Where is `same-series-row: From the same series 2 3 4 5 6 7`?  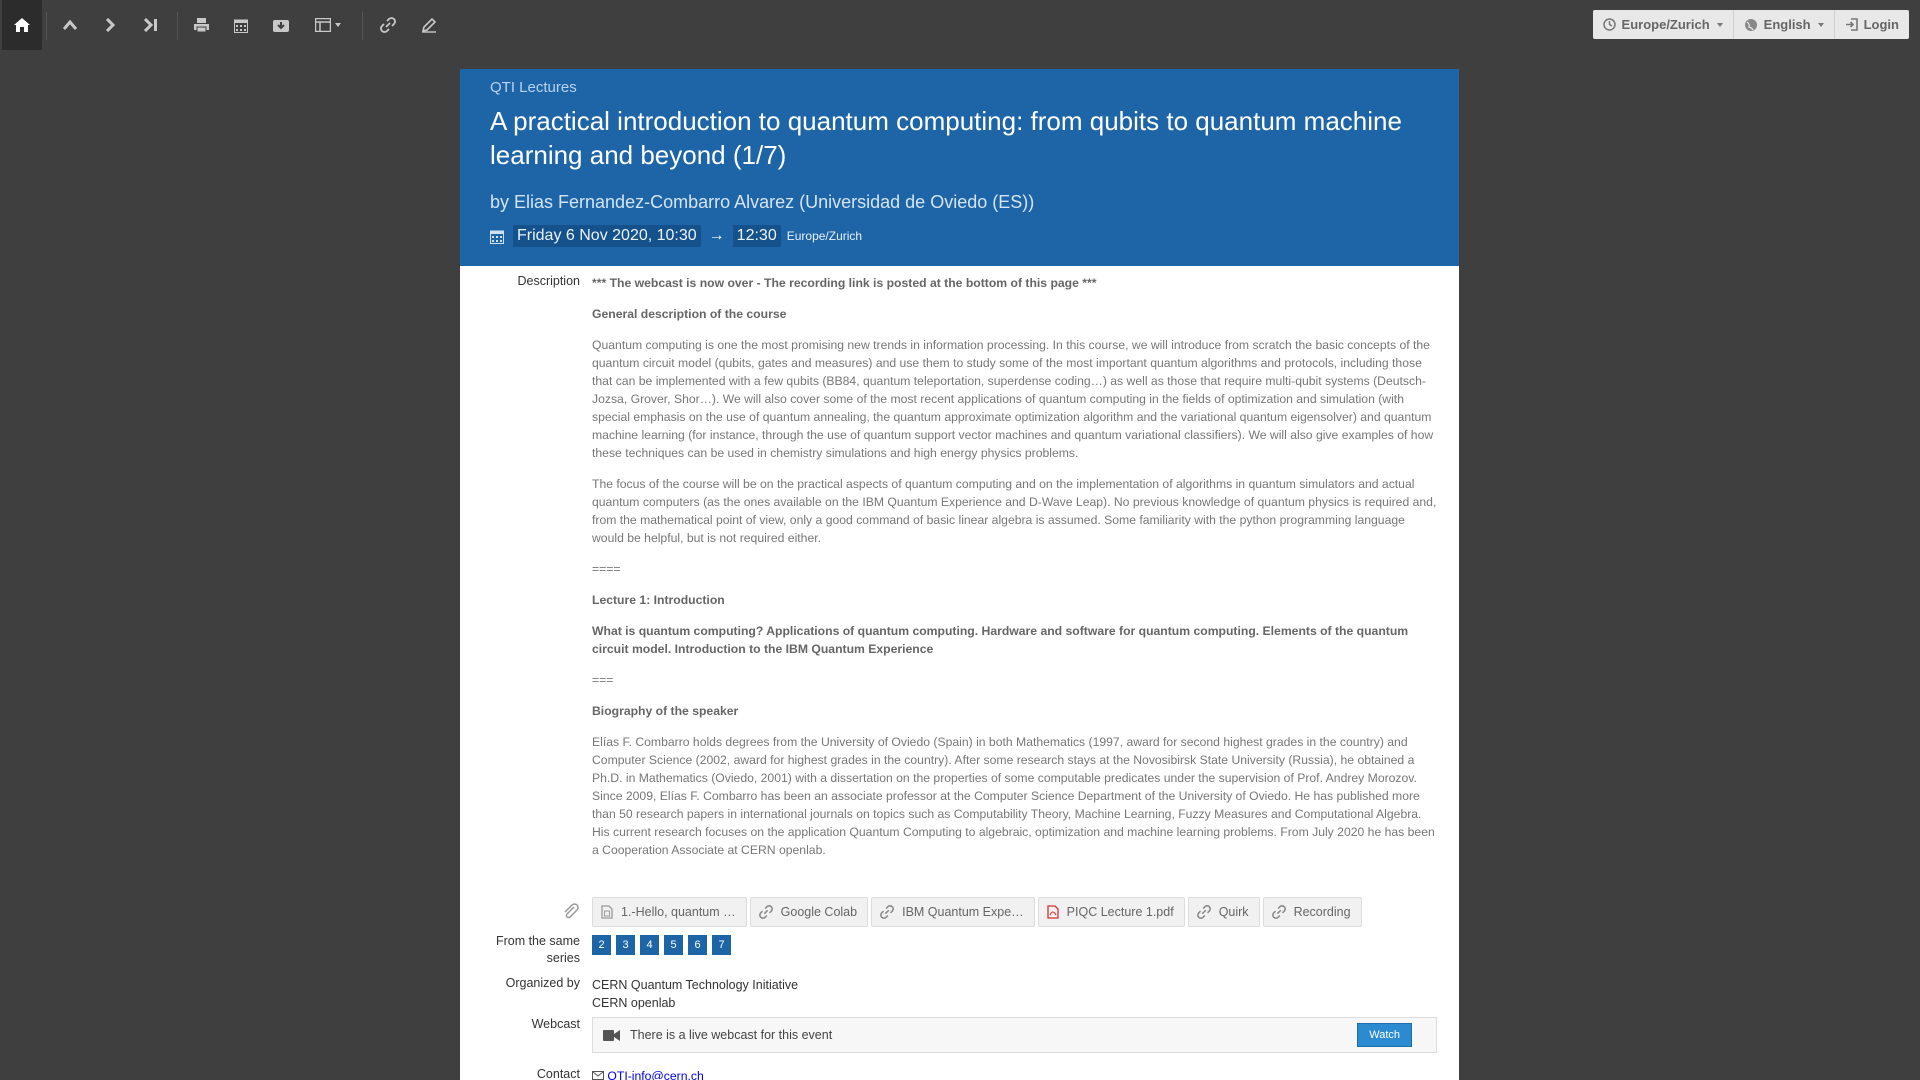
same-series-row: From the same series 2 3 4 5 6 7 is located at coordinates (598, 950).